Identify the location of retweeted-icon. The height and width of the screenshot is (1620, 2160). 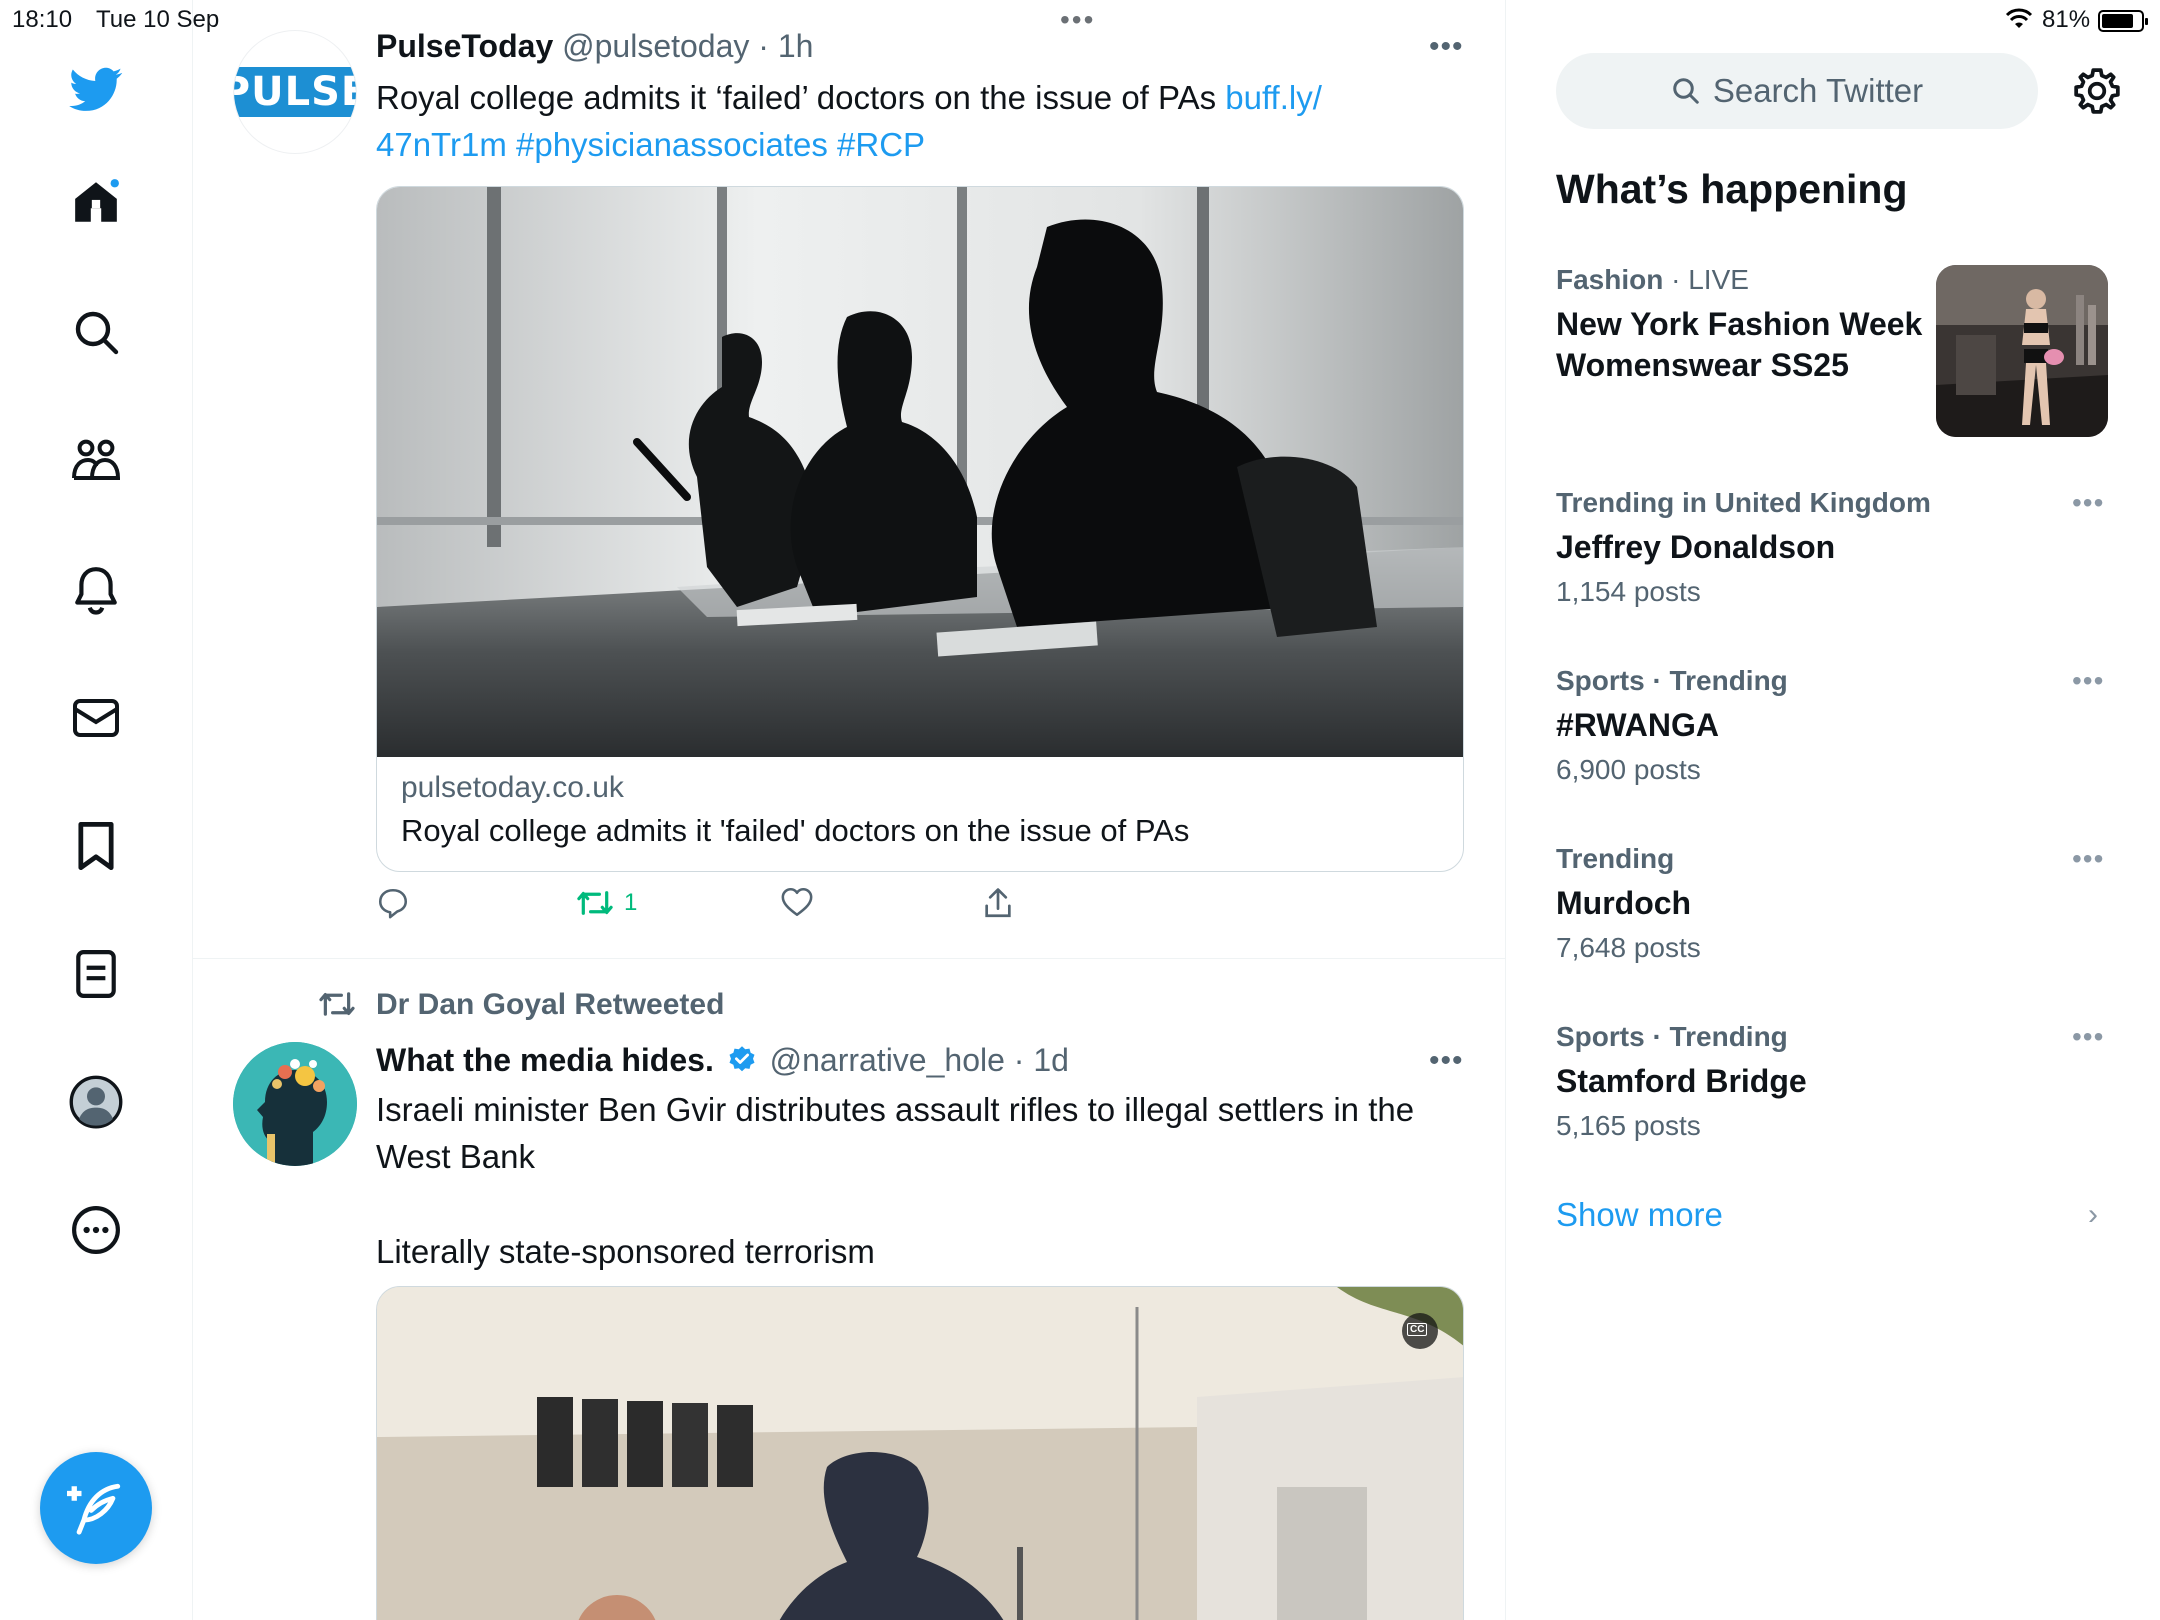
(337, 1006).